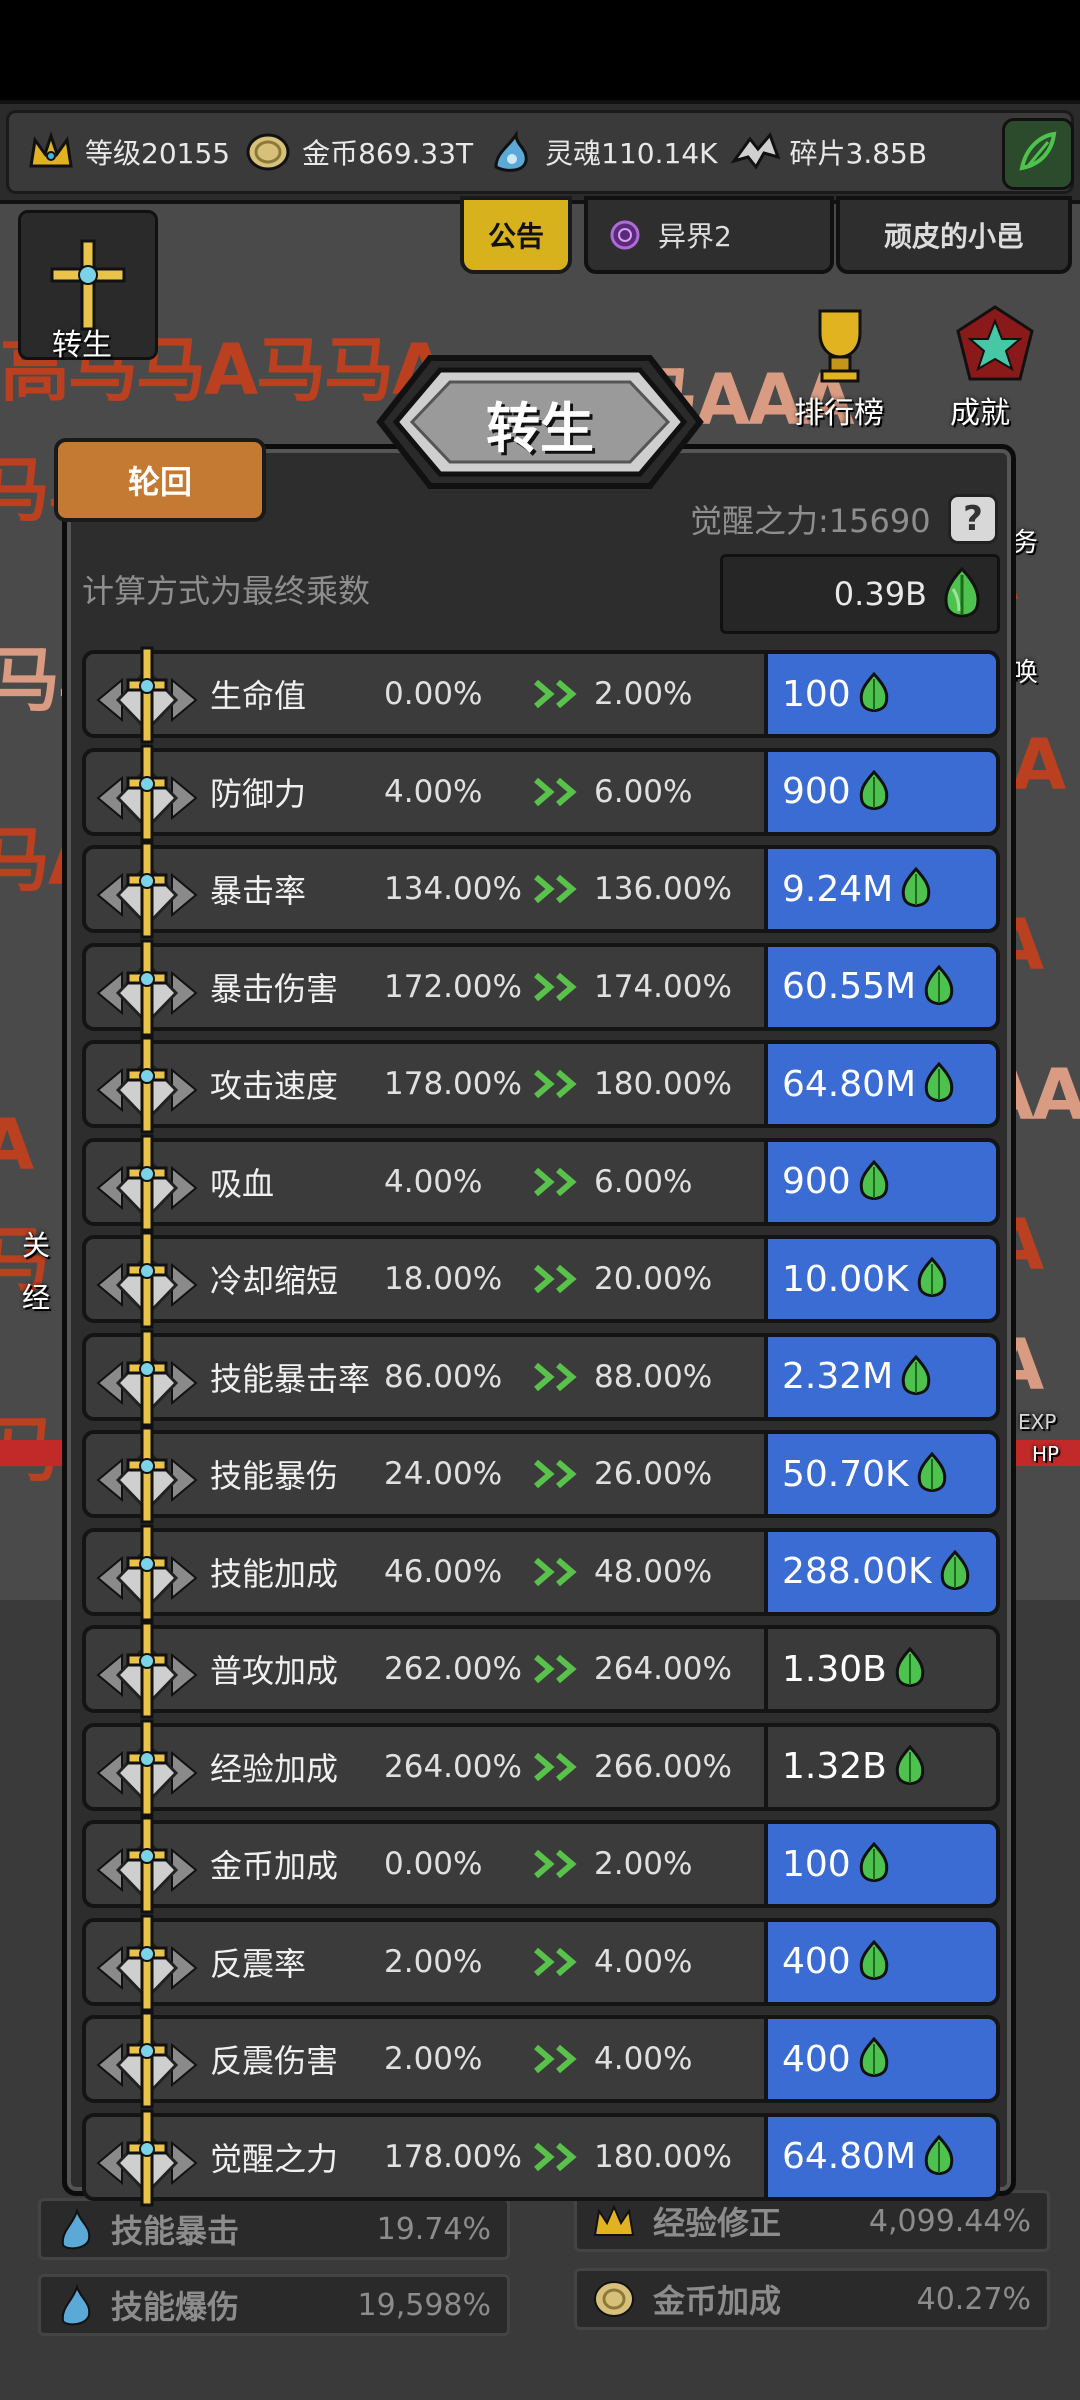 Image resolution: width=1080 pixels, height=2400 pixels. Describe the element at coordinates (516, 235) in the screenshot. I see `notice-button: 公告` at that location.